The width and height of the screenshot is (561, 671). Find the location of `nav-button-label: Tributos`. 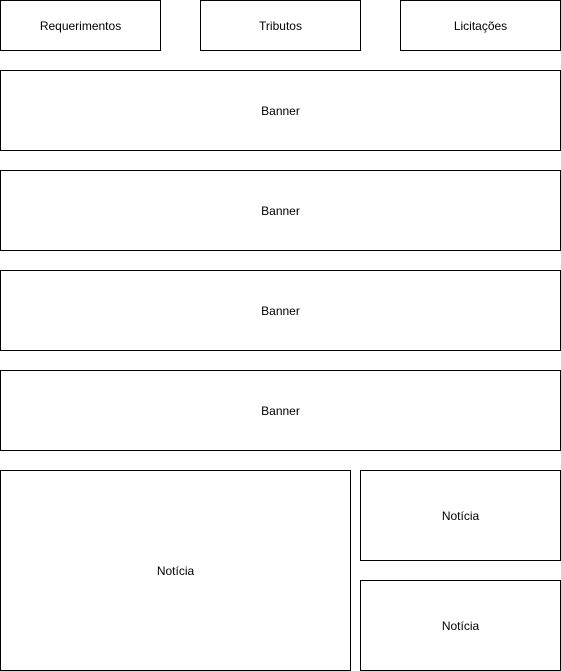

nav-button-label: Tributos is located at coordinates (280, 25).